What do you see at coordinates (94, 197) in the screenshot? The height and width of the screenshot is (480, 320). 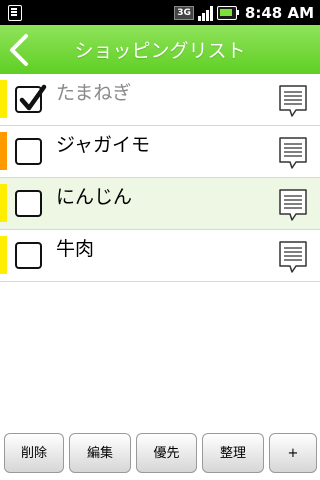 I see `item-label: にんじん` at bounding box center [94, 197].